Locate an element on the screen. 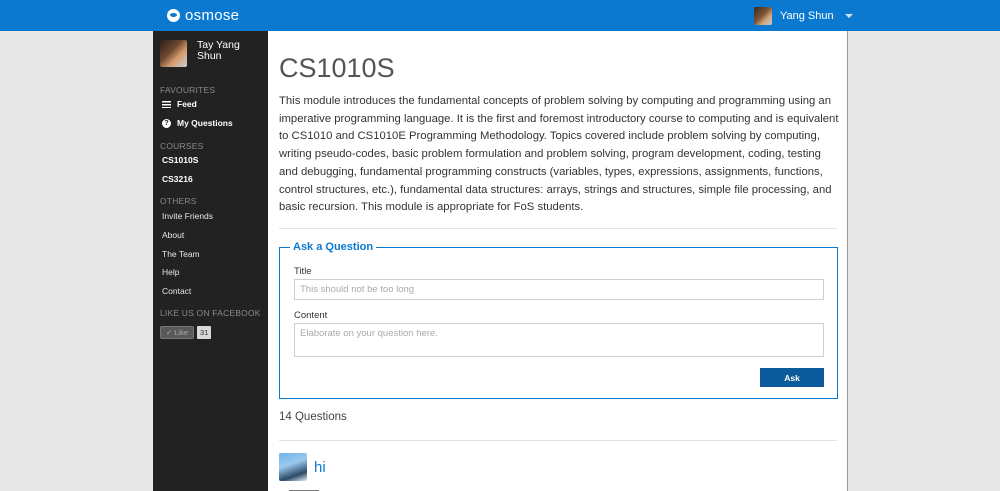  sidebar-item-cs3216: CS3216 is located at coordinates (177, 179).